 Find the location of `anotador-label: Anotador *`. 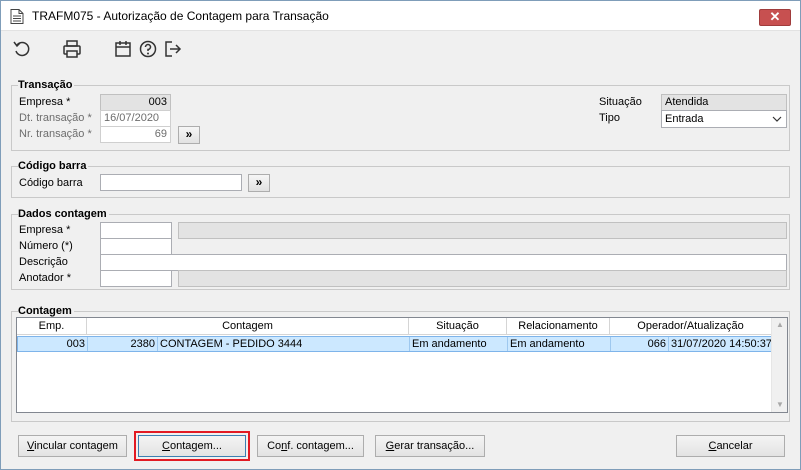

anotador-label: Anotador * is located at coordinates (45, 278).